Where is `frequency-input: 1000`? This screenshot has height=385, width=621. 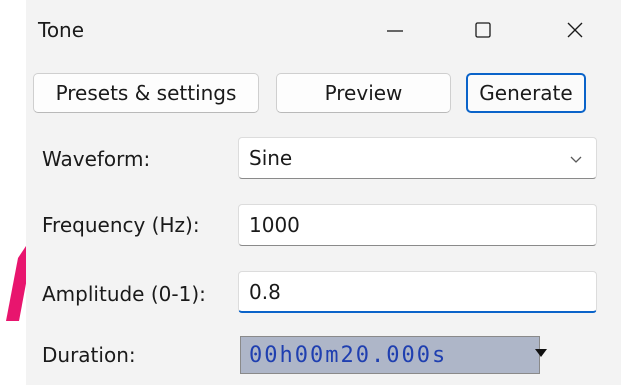
frequency-input: 1000 is located at coordinates (417, 225).